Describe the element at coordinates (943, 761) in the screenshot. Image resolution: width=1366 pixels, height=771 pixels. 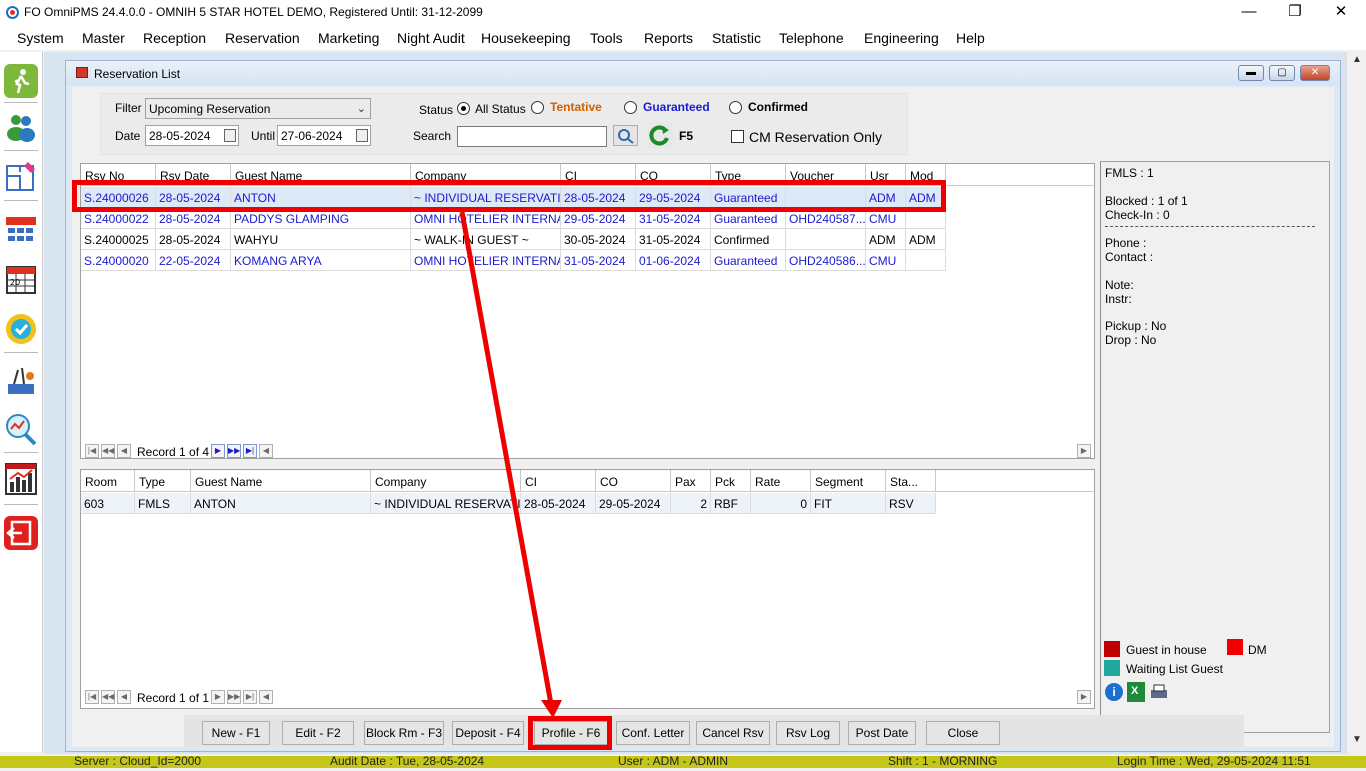
I see `shift-status: Shift : 1 - MORNING` at that location.